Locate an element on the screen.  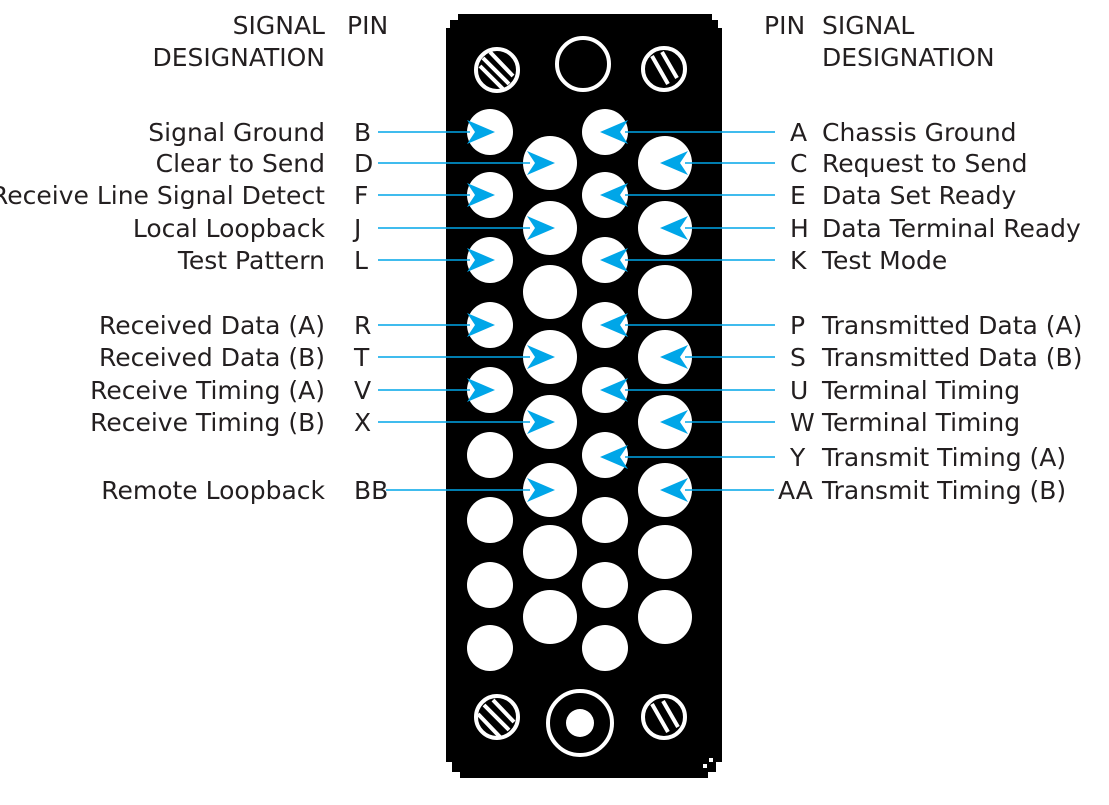
signal-designation: Receive Timing (B) is located at coordinates (207, 422).